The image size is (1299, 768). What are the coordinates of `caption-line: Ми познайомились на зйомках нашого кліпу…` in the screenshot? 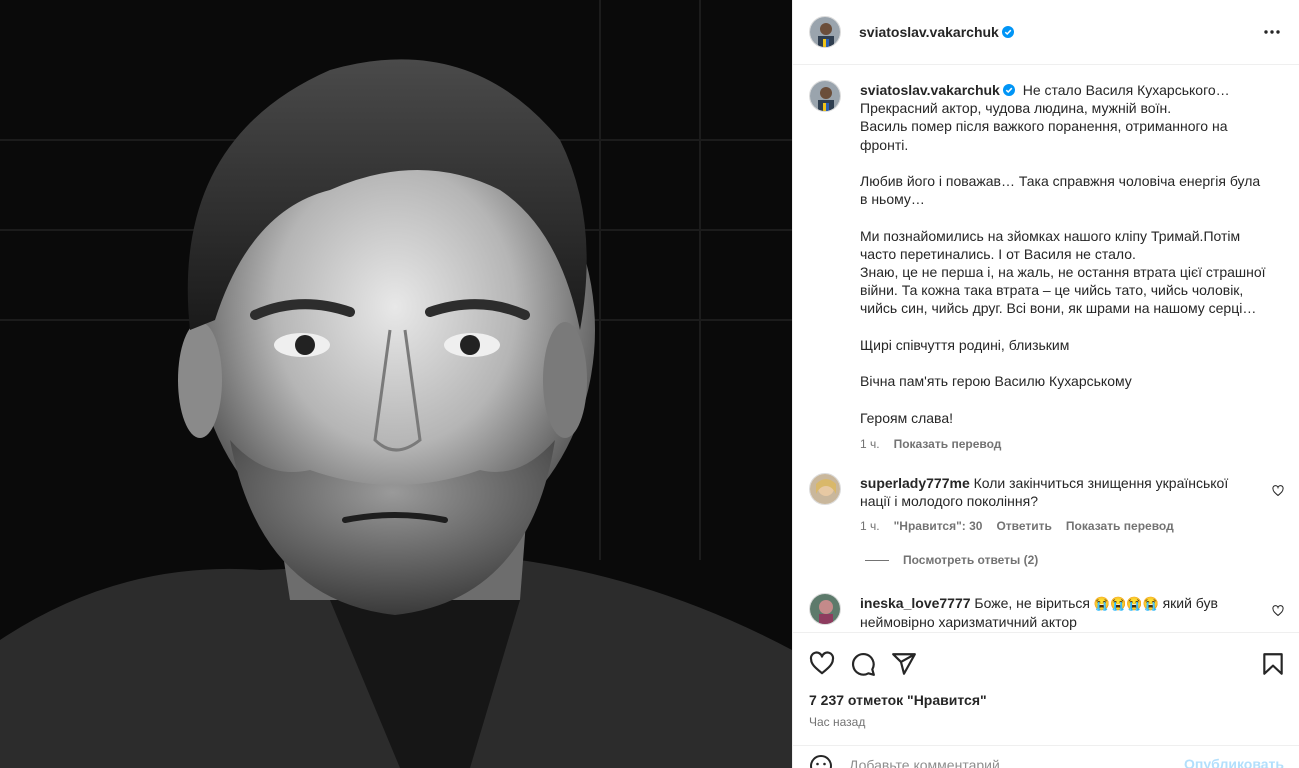 It's located at (1050, 235).